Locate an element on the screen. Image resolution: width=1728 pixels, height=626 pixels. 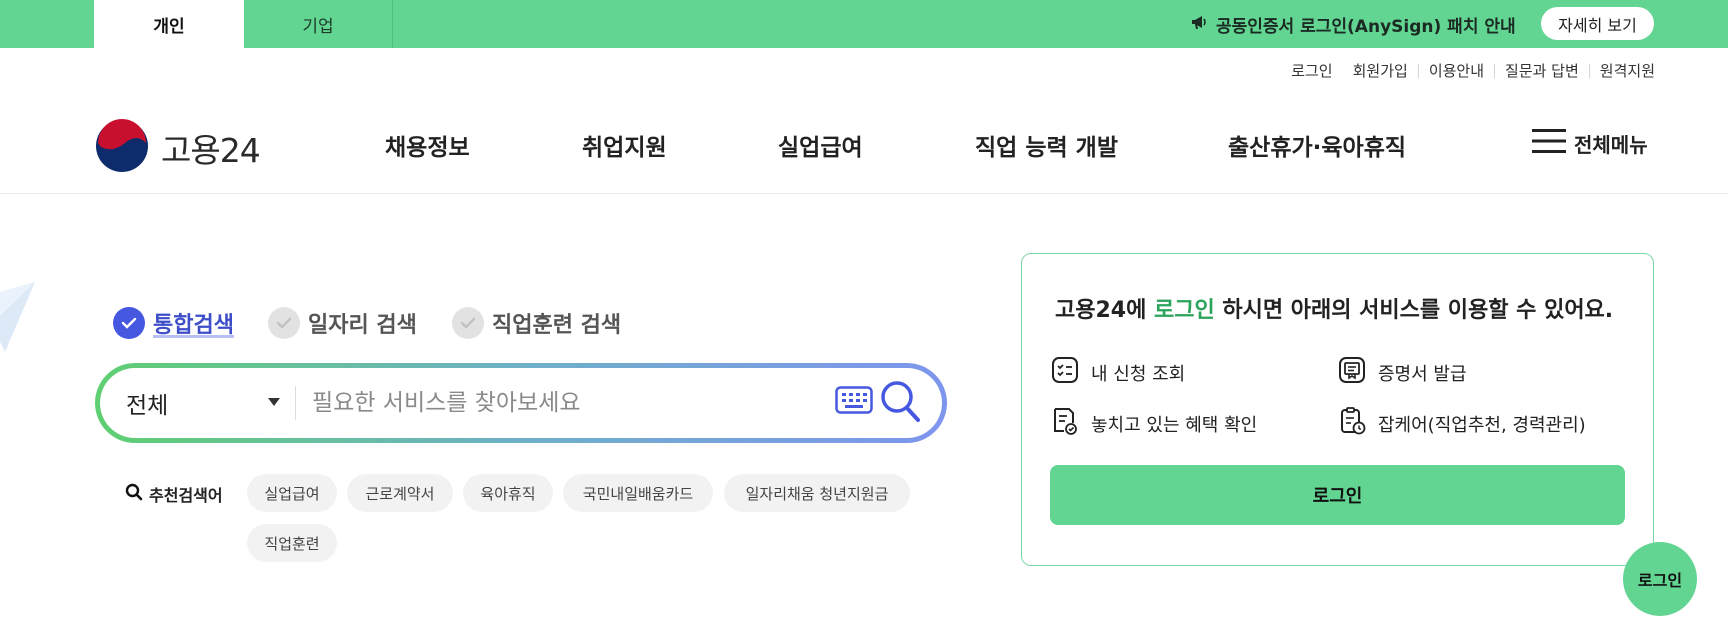
site-logo: 고용24 is located at coordinates (178, 148).